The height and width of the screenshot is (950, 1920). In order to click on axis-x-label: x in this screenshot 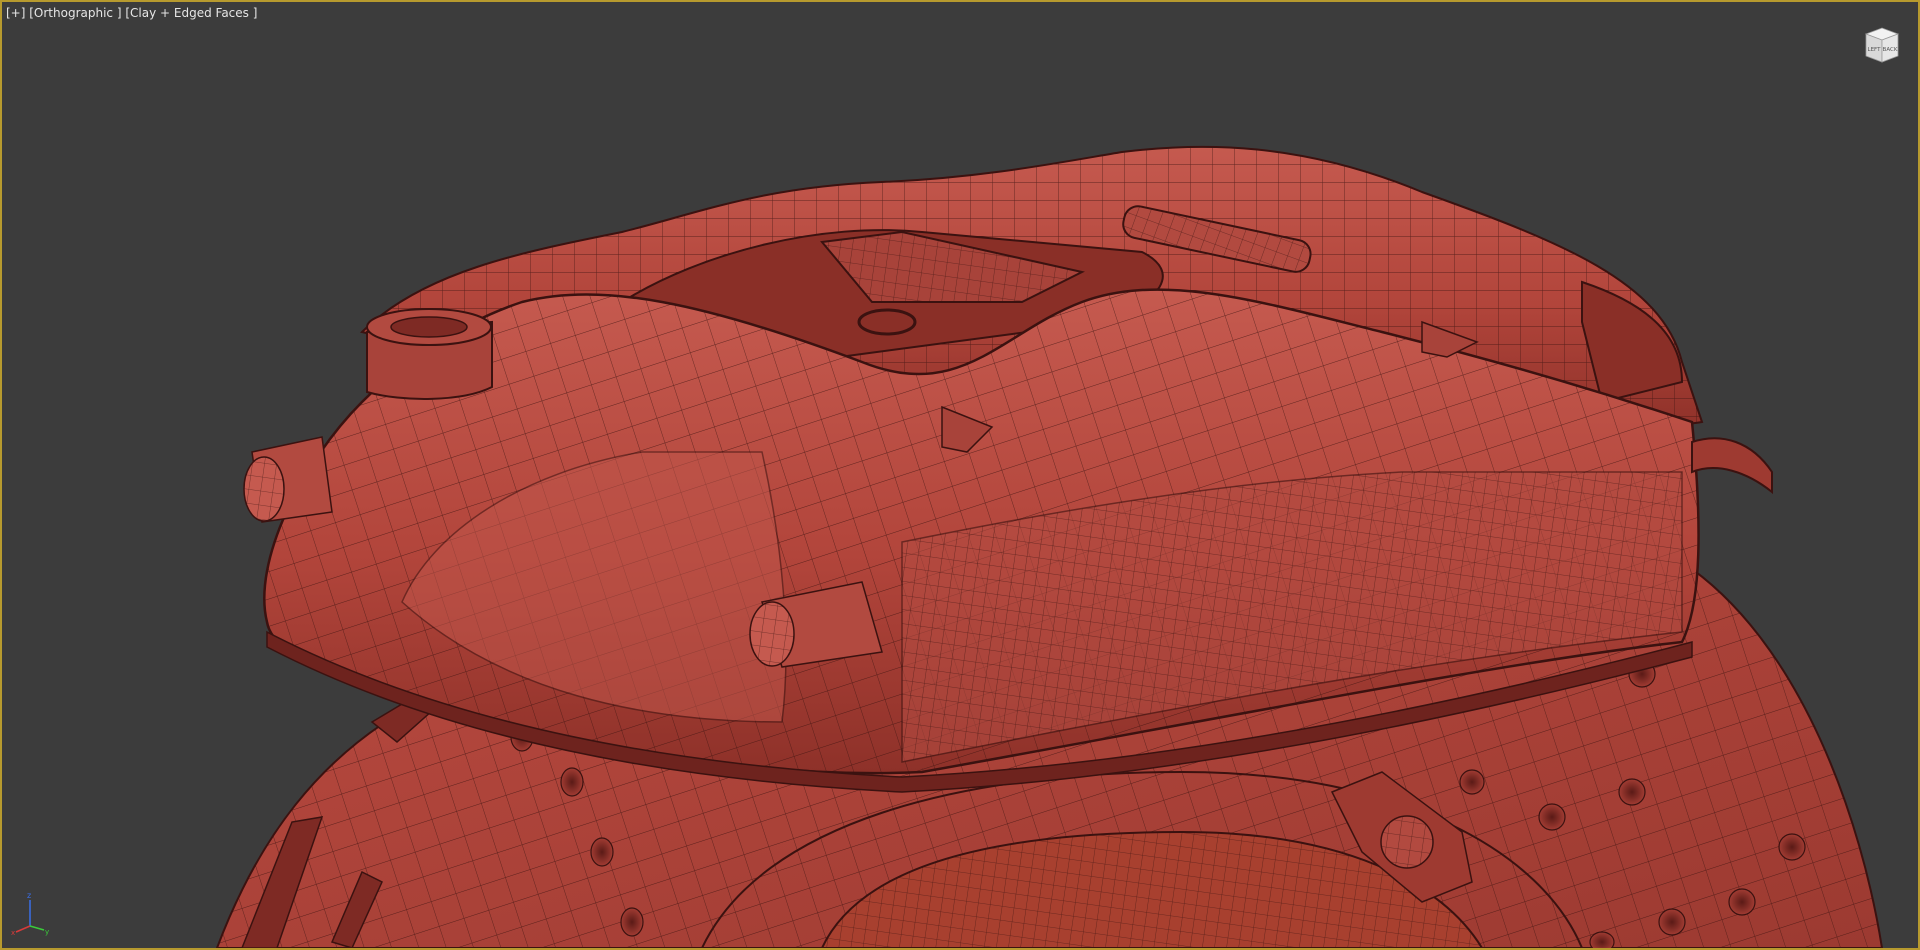, I will do `click(13, 932)`.